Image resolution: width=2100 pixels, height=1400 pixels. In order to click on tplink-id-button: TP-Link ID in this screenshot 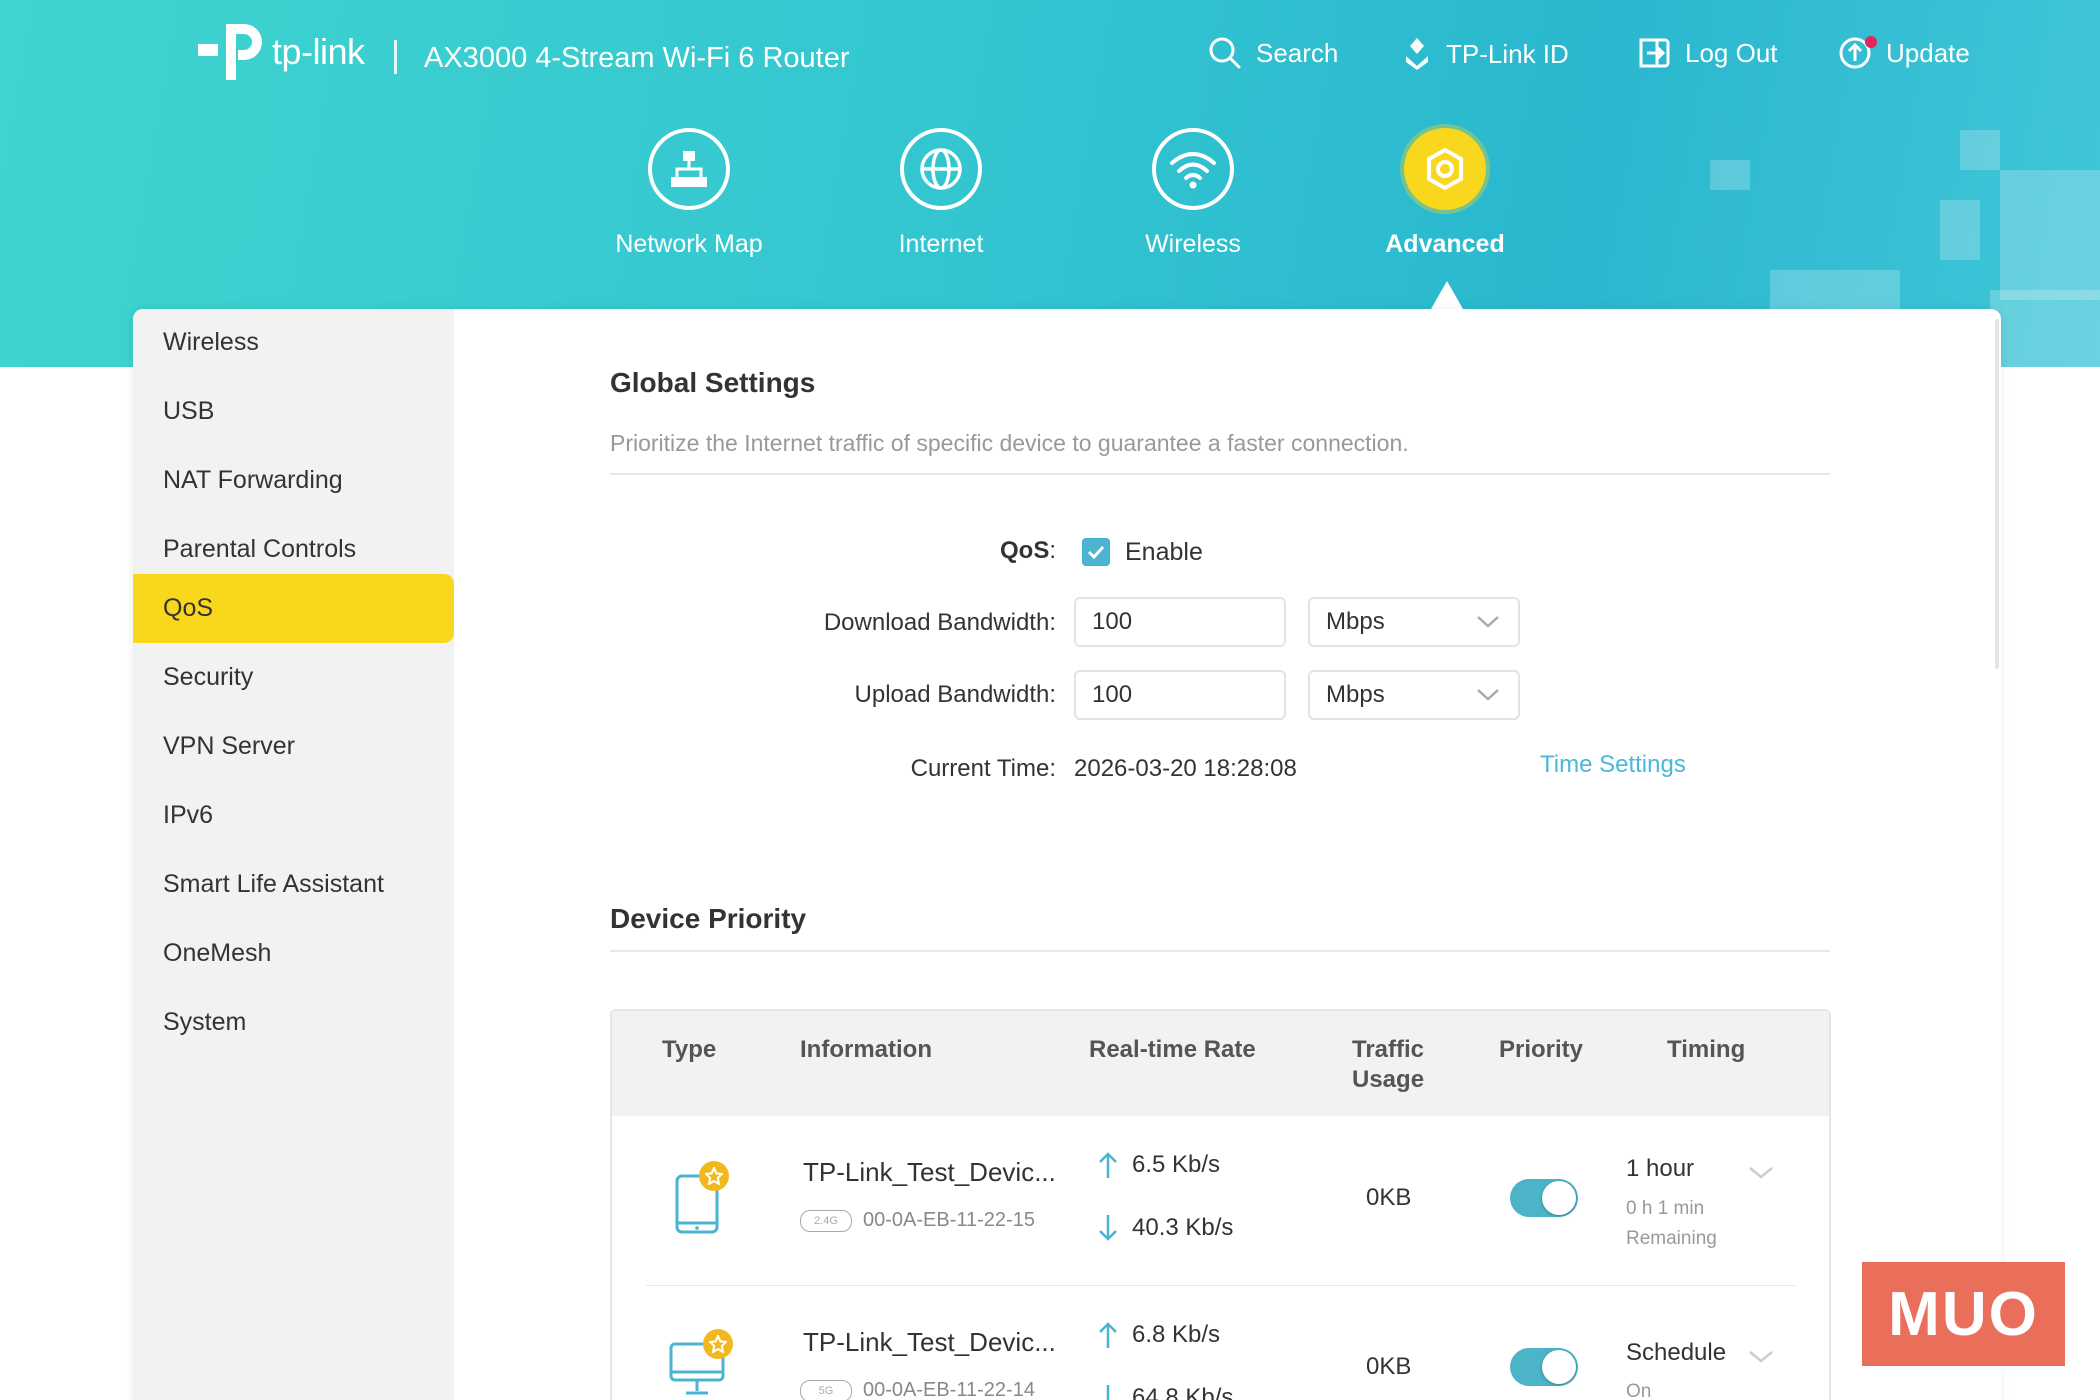, I will do `click(1485, 54)`.